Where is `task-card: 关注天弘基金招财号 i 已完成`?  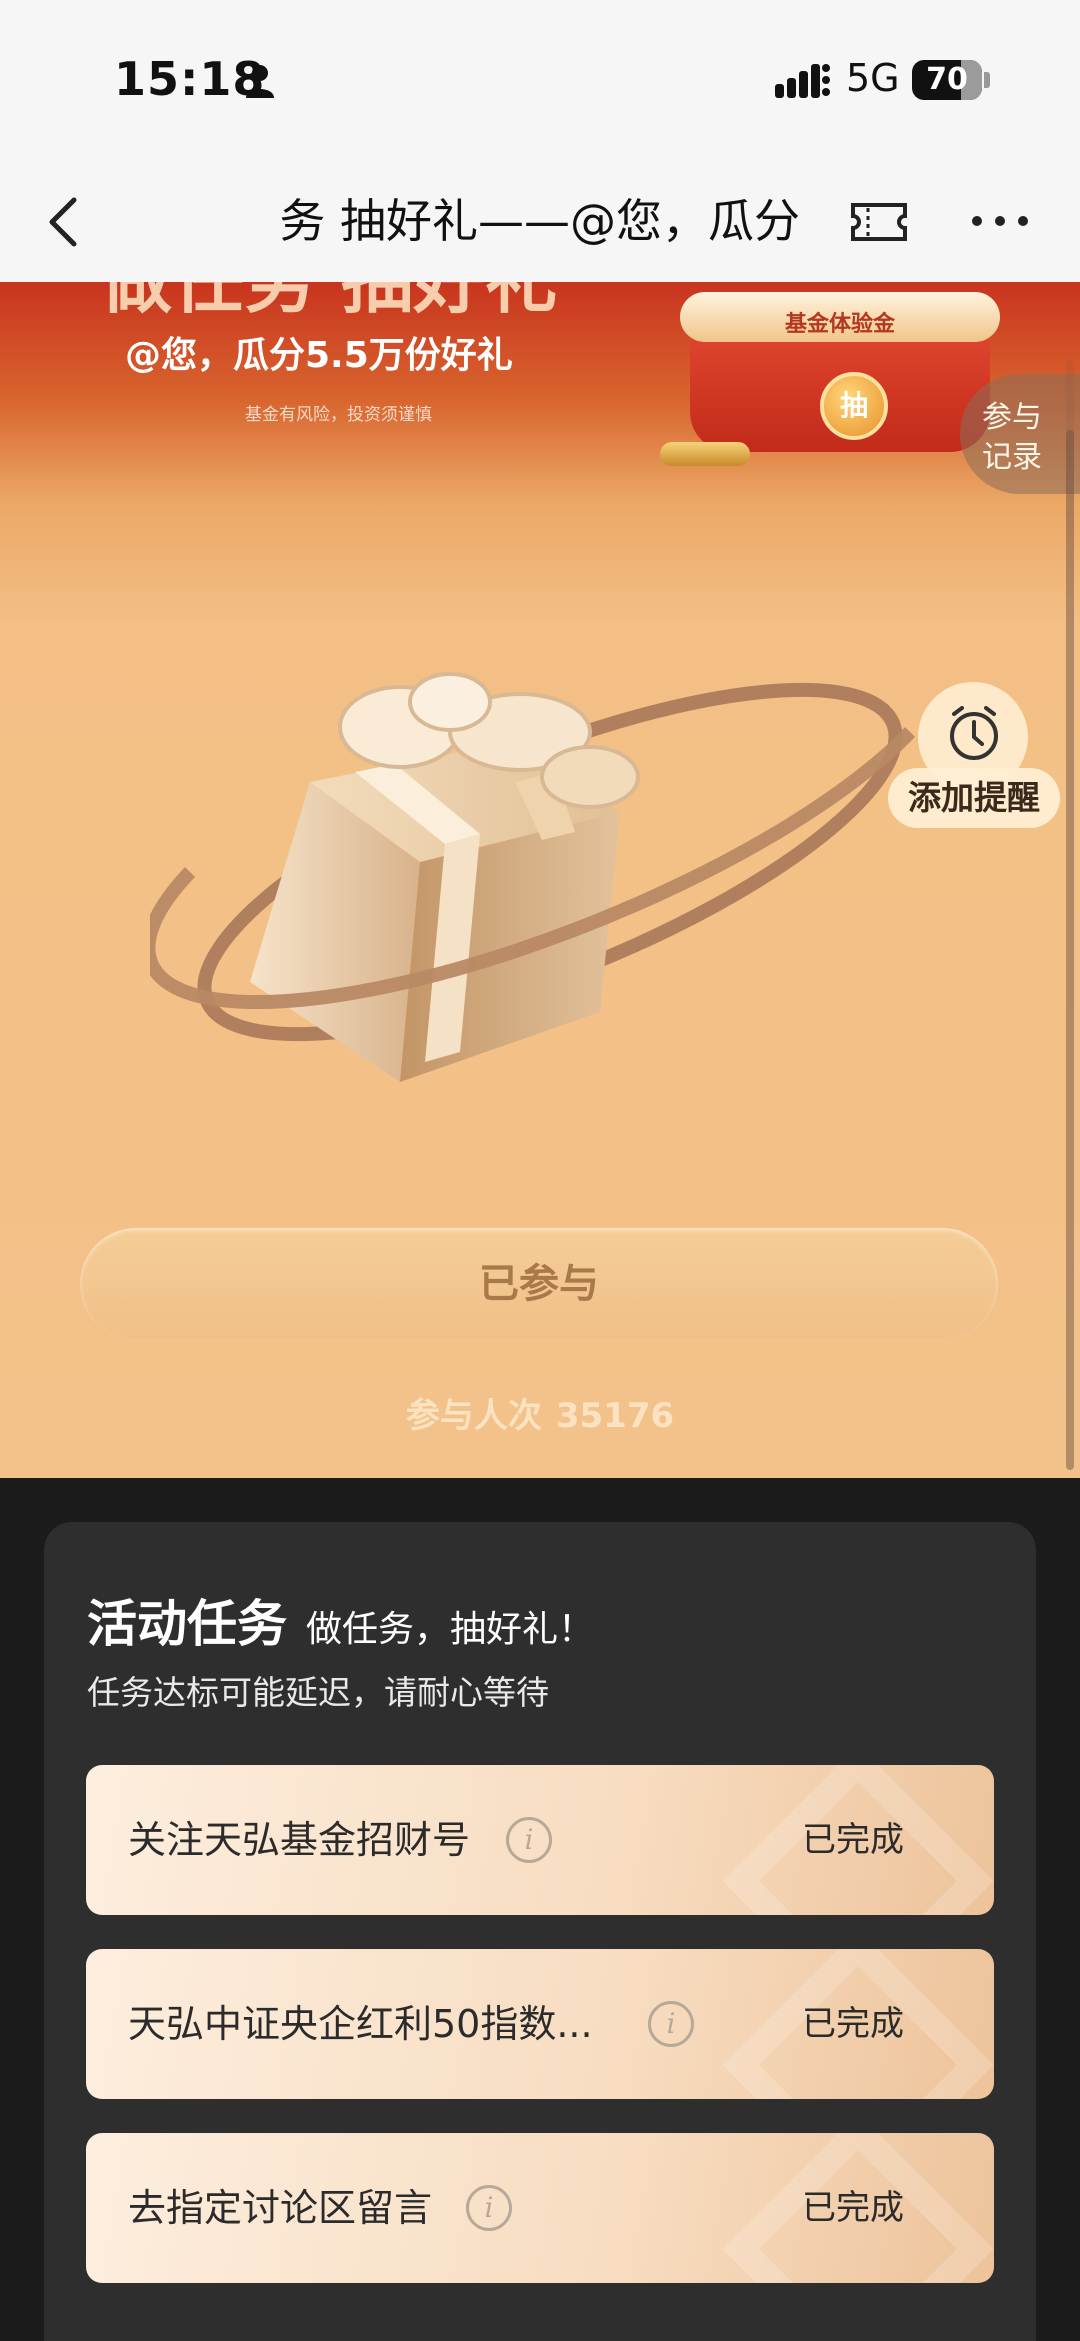
task-card: 关注天弘基金招财号 i 已完成 is located at coordinates (540, 1840).